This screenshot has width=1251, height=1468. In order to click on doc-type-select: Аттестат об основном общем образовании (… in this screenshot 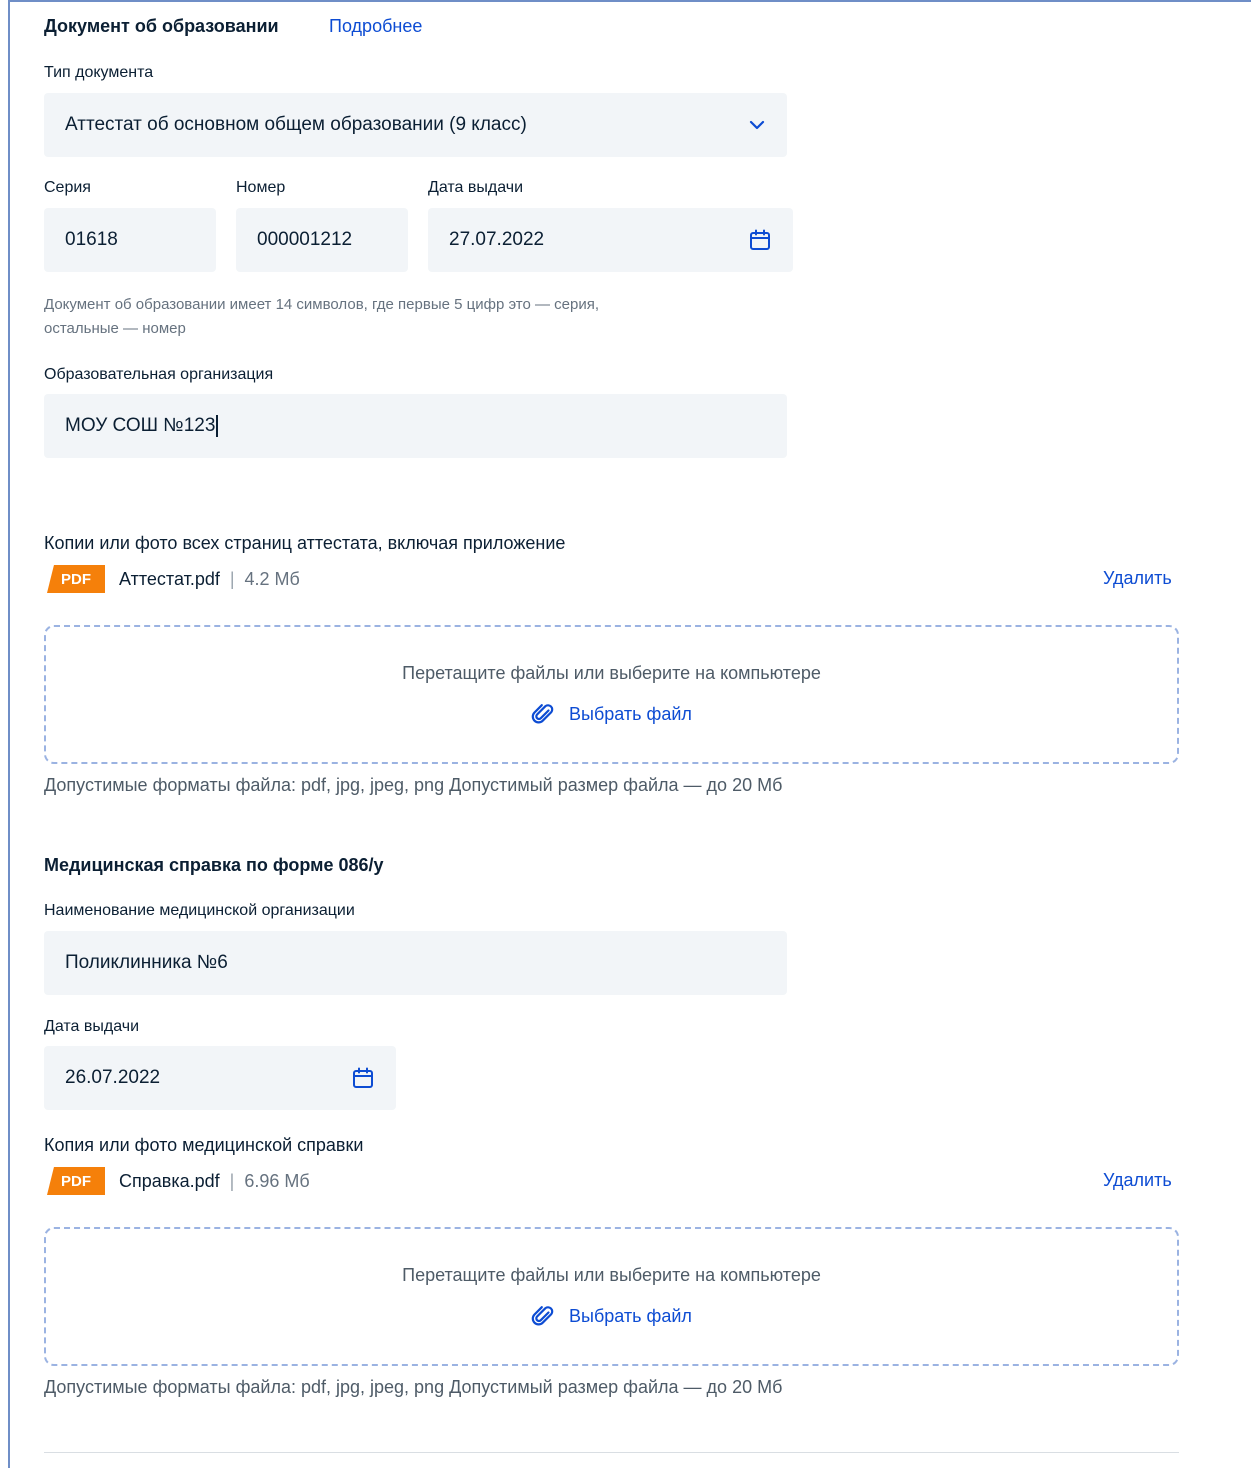, I will do `click(415, 125)`.